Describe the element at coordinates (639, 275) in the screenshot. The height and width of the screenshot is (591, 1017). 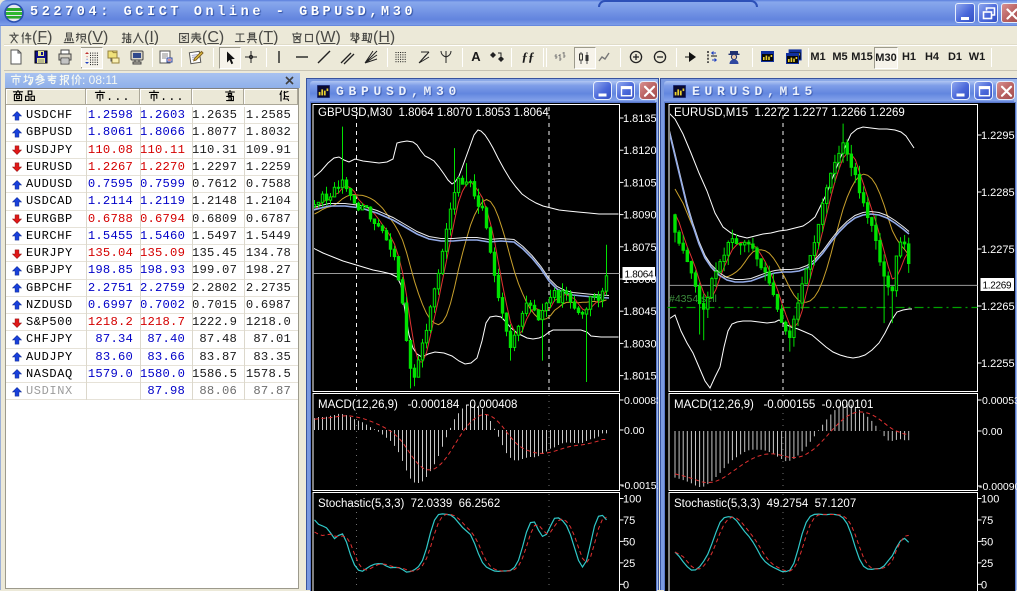
I see `svg-text: 1.8064` at that location.